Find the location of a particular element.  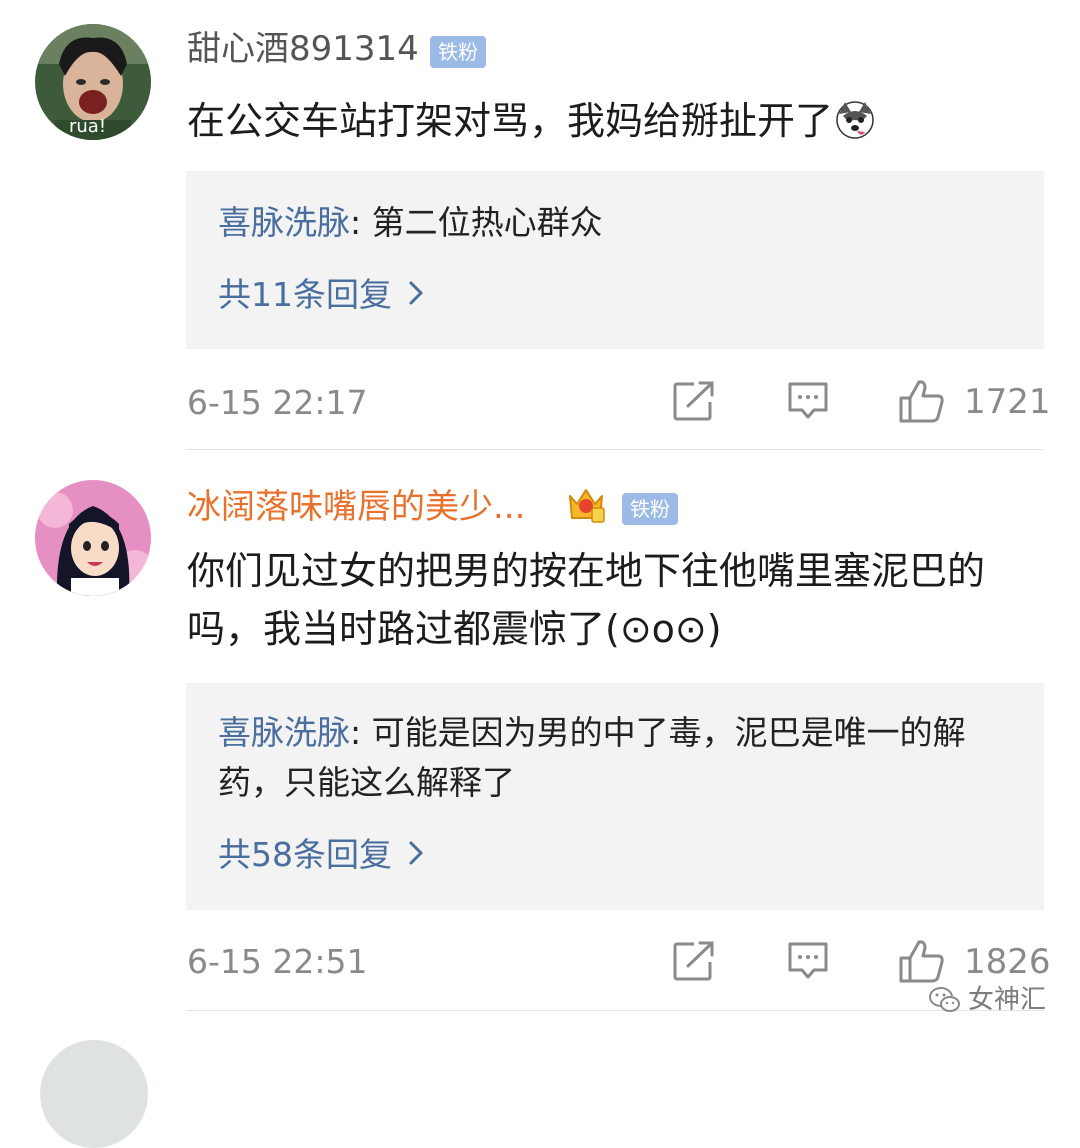

avatar-caption: rua! is located at coordinates (88, 126).